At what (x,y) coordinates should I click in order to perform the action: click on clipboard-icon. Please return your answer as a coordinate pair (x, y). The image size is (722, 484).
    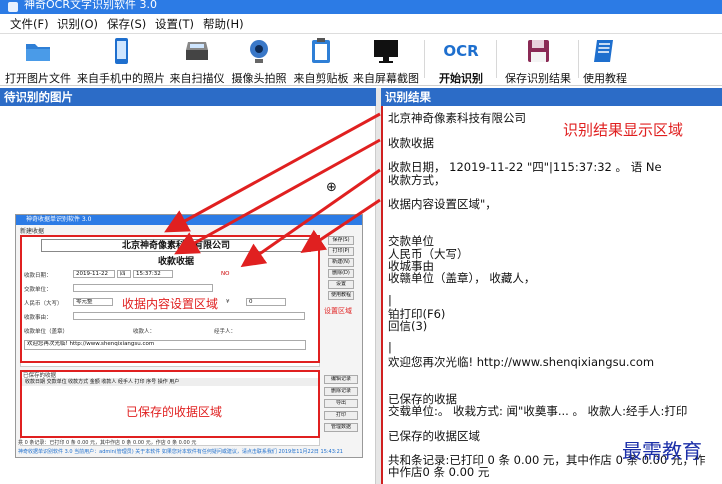
    Looking at the image, I should click on (321, 50).